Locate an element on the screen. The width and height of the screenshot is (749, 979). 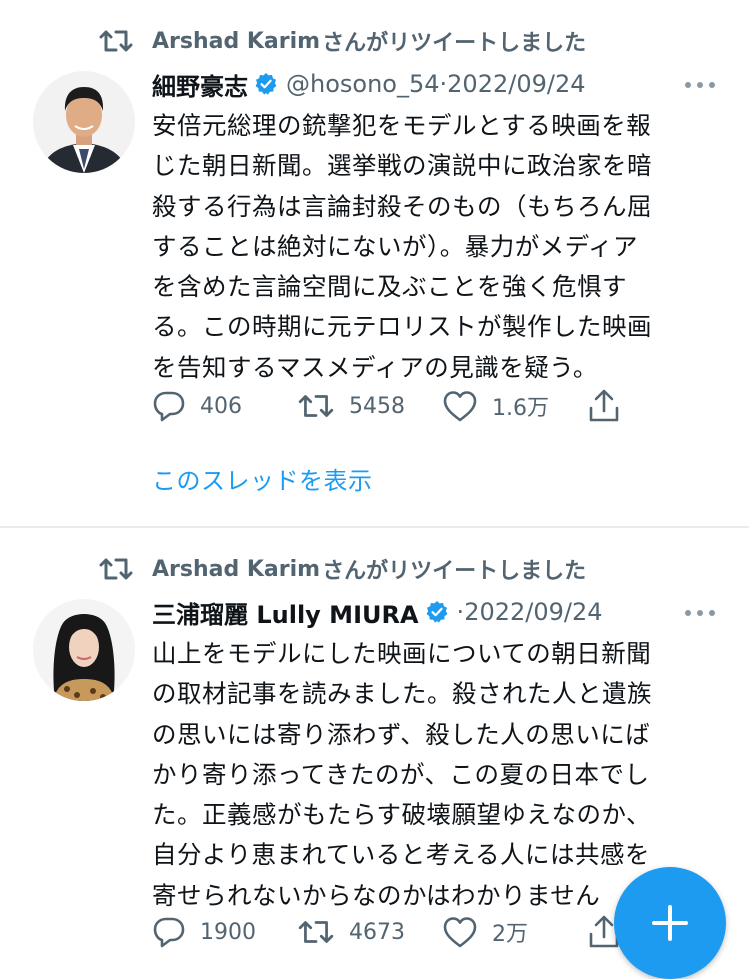
like-count: 2万 is located at coordinates (510, 934).